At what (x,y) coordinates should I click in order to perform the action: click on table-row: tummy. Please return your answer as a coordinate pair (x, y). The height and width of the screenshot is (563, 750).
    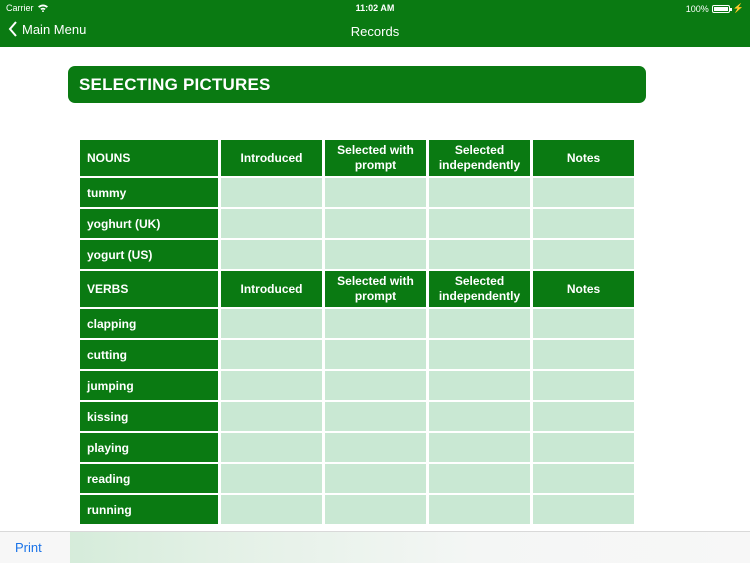
    Looking at the image, I should click on (357, 192).